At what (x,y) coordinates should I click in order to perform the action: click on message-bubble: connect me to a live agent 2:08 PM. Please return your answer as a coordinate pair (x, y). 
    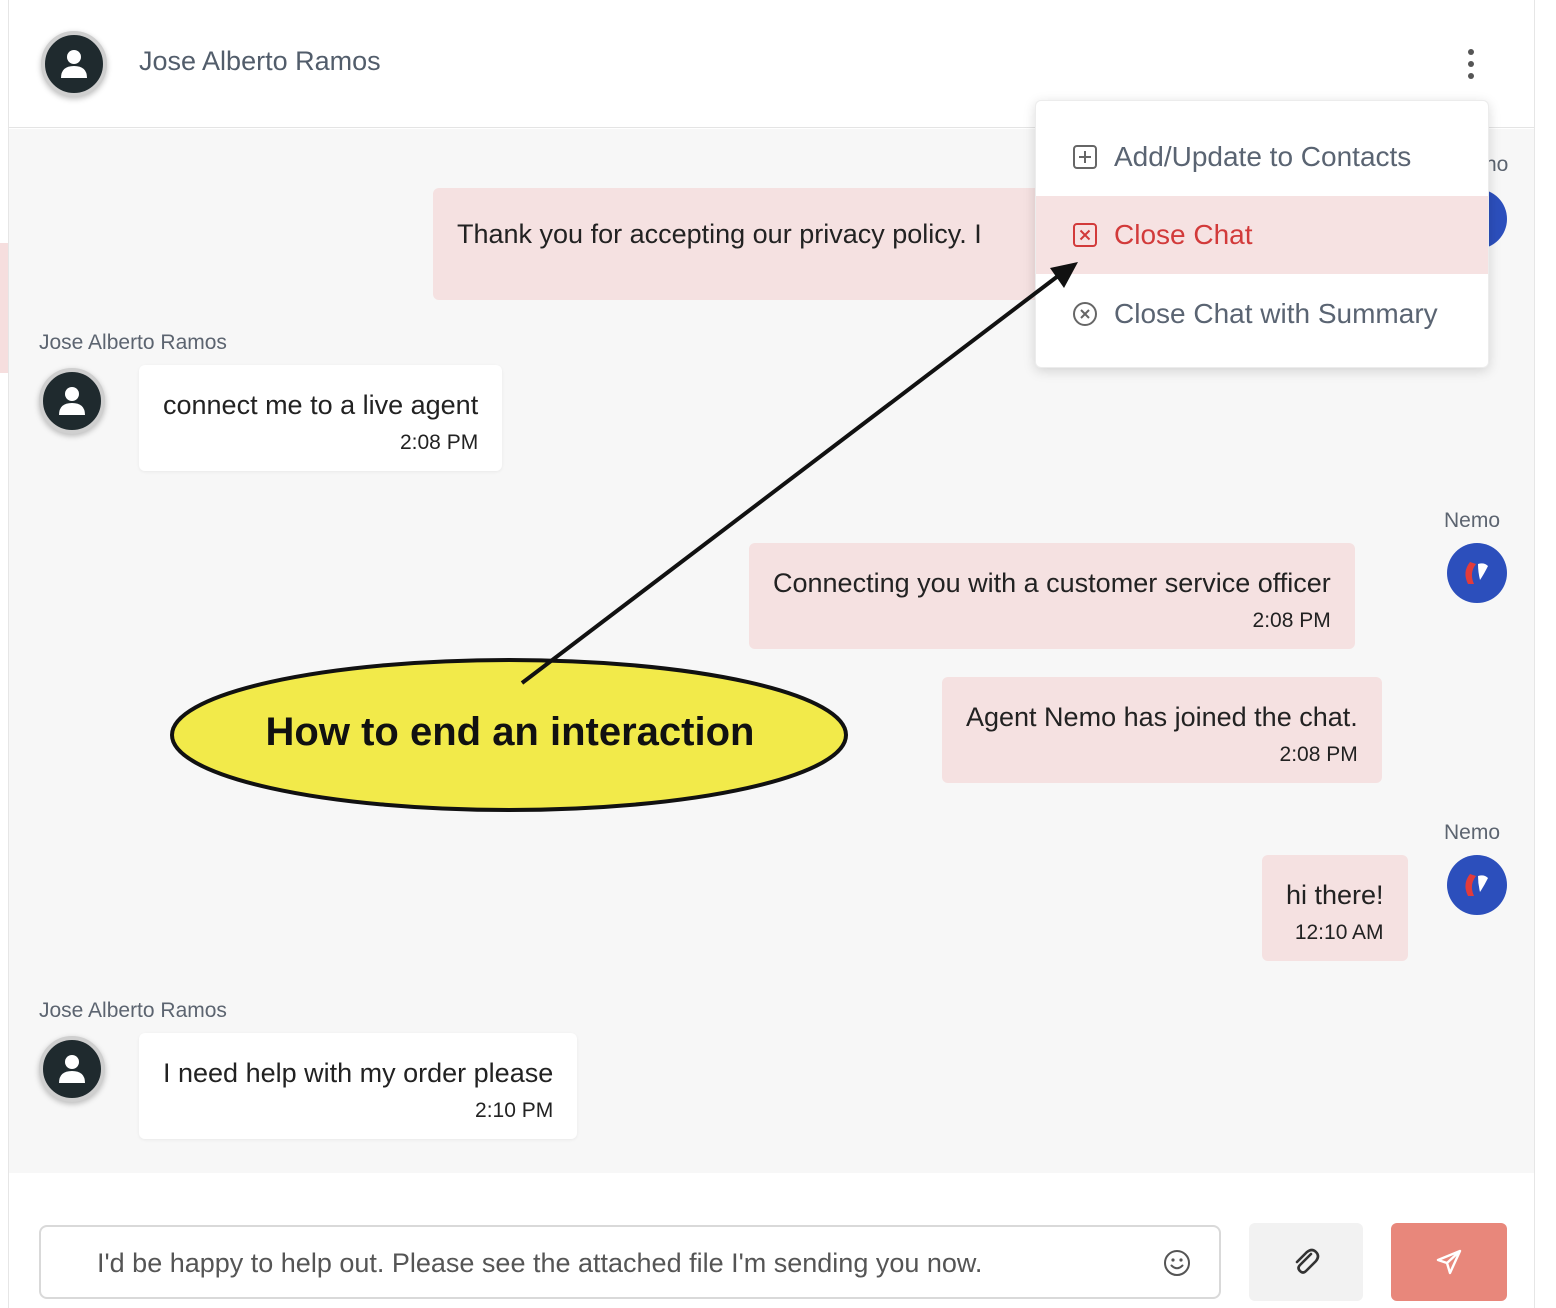
    Looking at the image, I should click on (321, 418).